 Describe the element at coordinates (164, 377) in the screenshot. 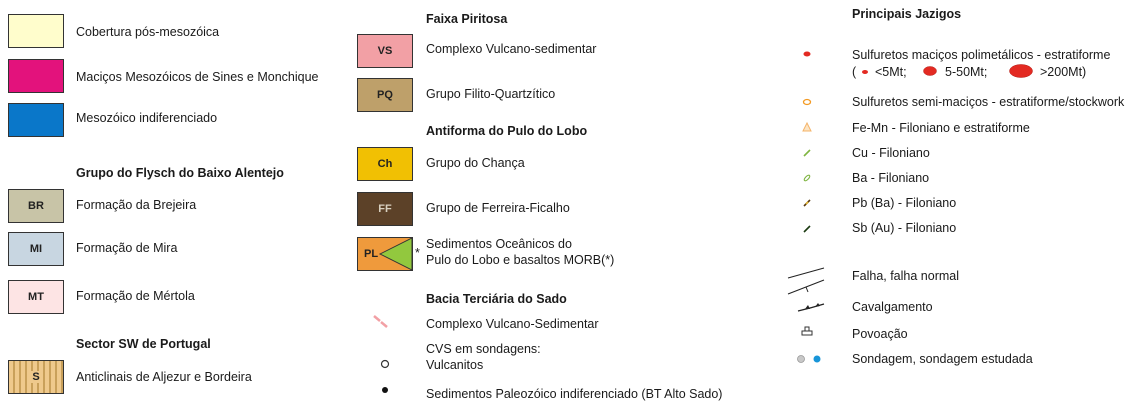

I see `label-aljezur: Anticlinais de Aljezur e Bordeira` at that location.